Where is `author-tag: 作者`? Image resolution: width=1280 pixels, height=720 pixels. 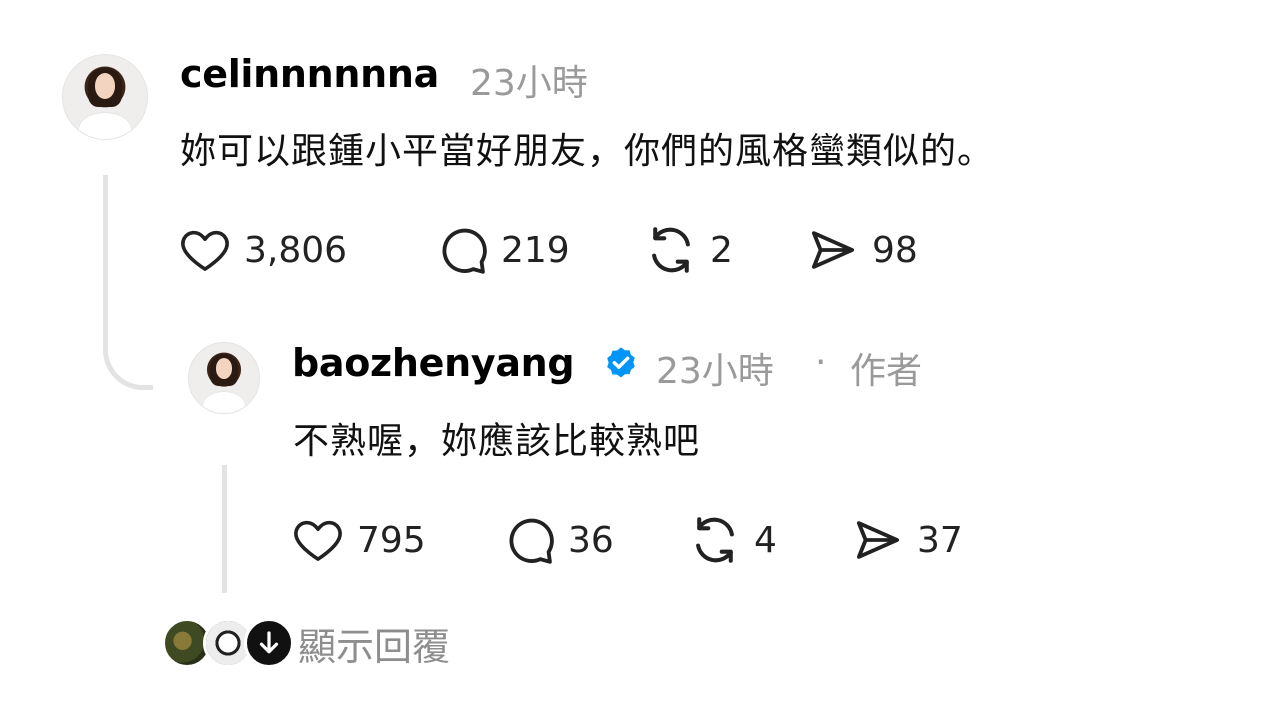 author-tag: 作者 is located at coordinates (886, 371).